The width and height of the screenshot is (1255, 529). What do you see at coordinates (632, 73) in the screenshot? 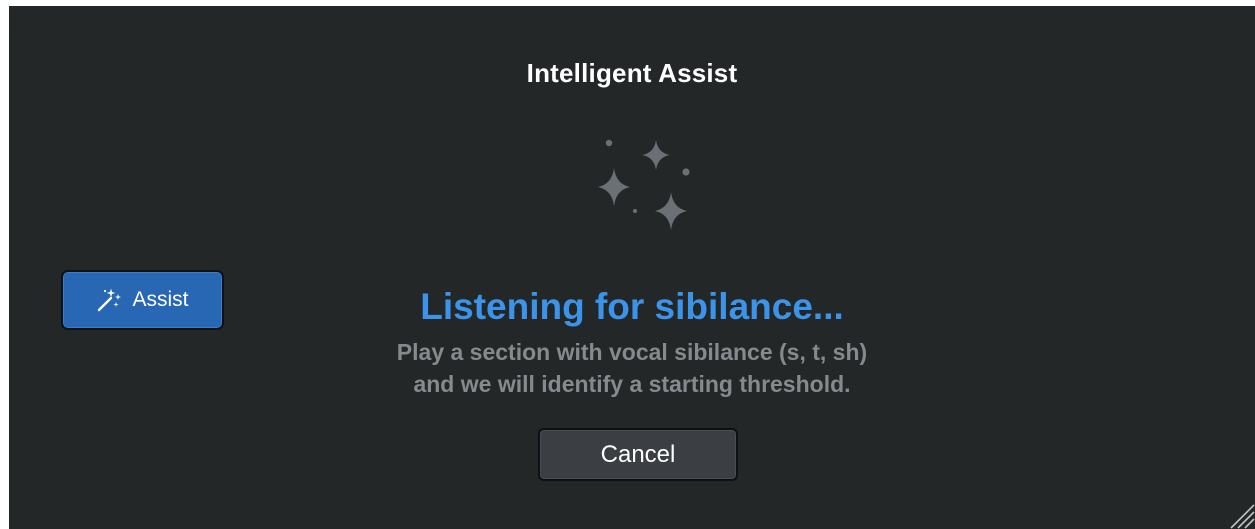
I see `panel-title: Intelligent Assist` at bounding box center [632, 73].